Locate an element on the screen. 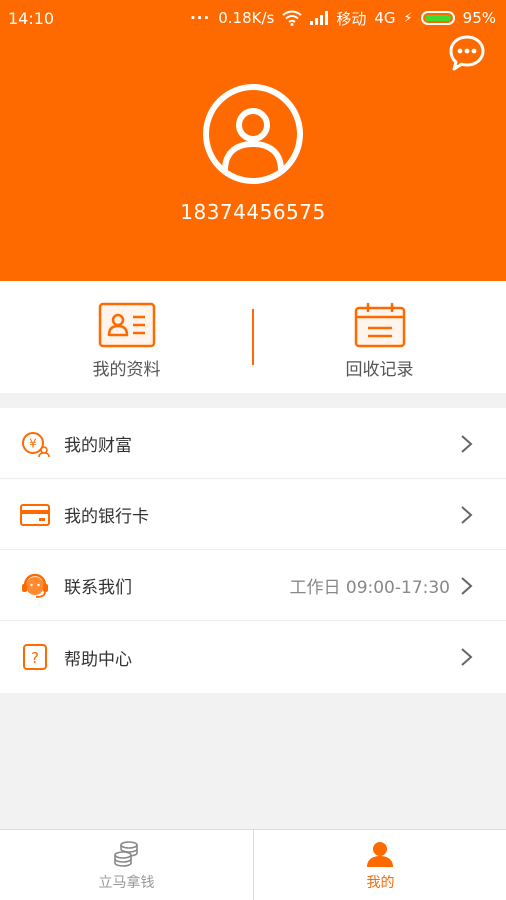 The width and height of the screenshot is (506, 900). avatar is located at coordinates (253, 134).